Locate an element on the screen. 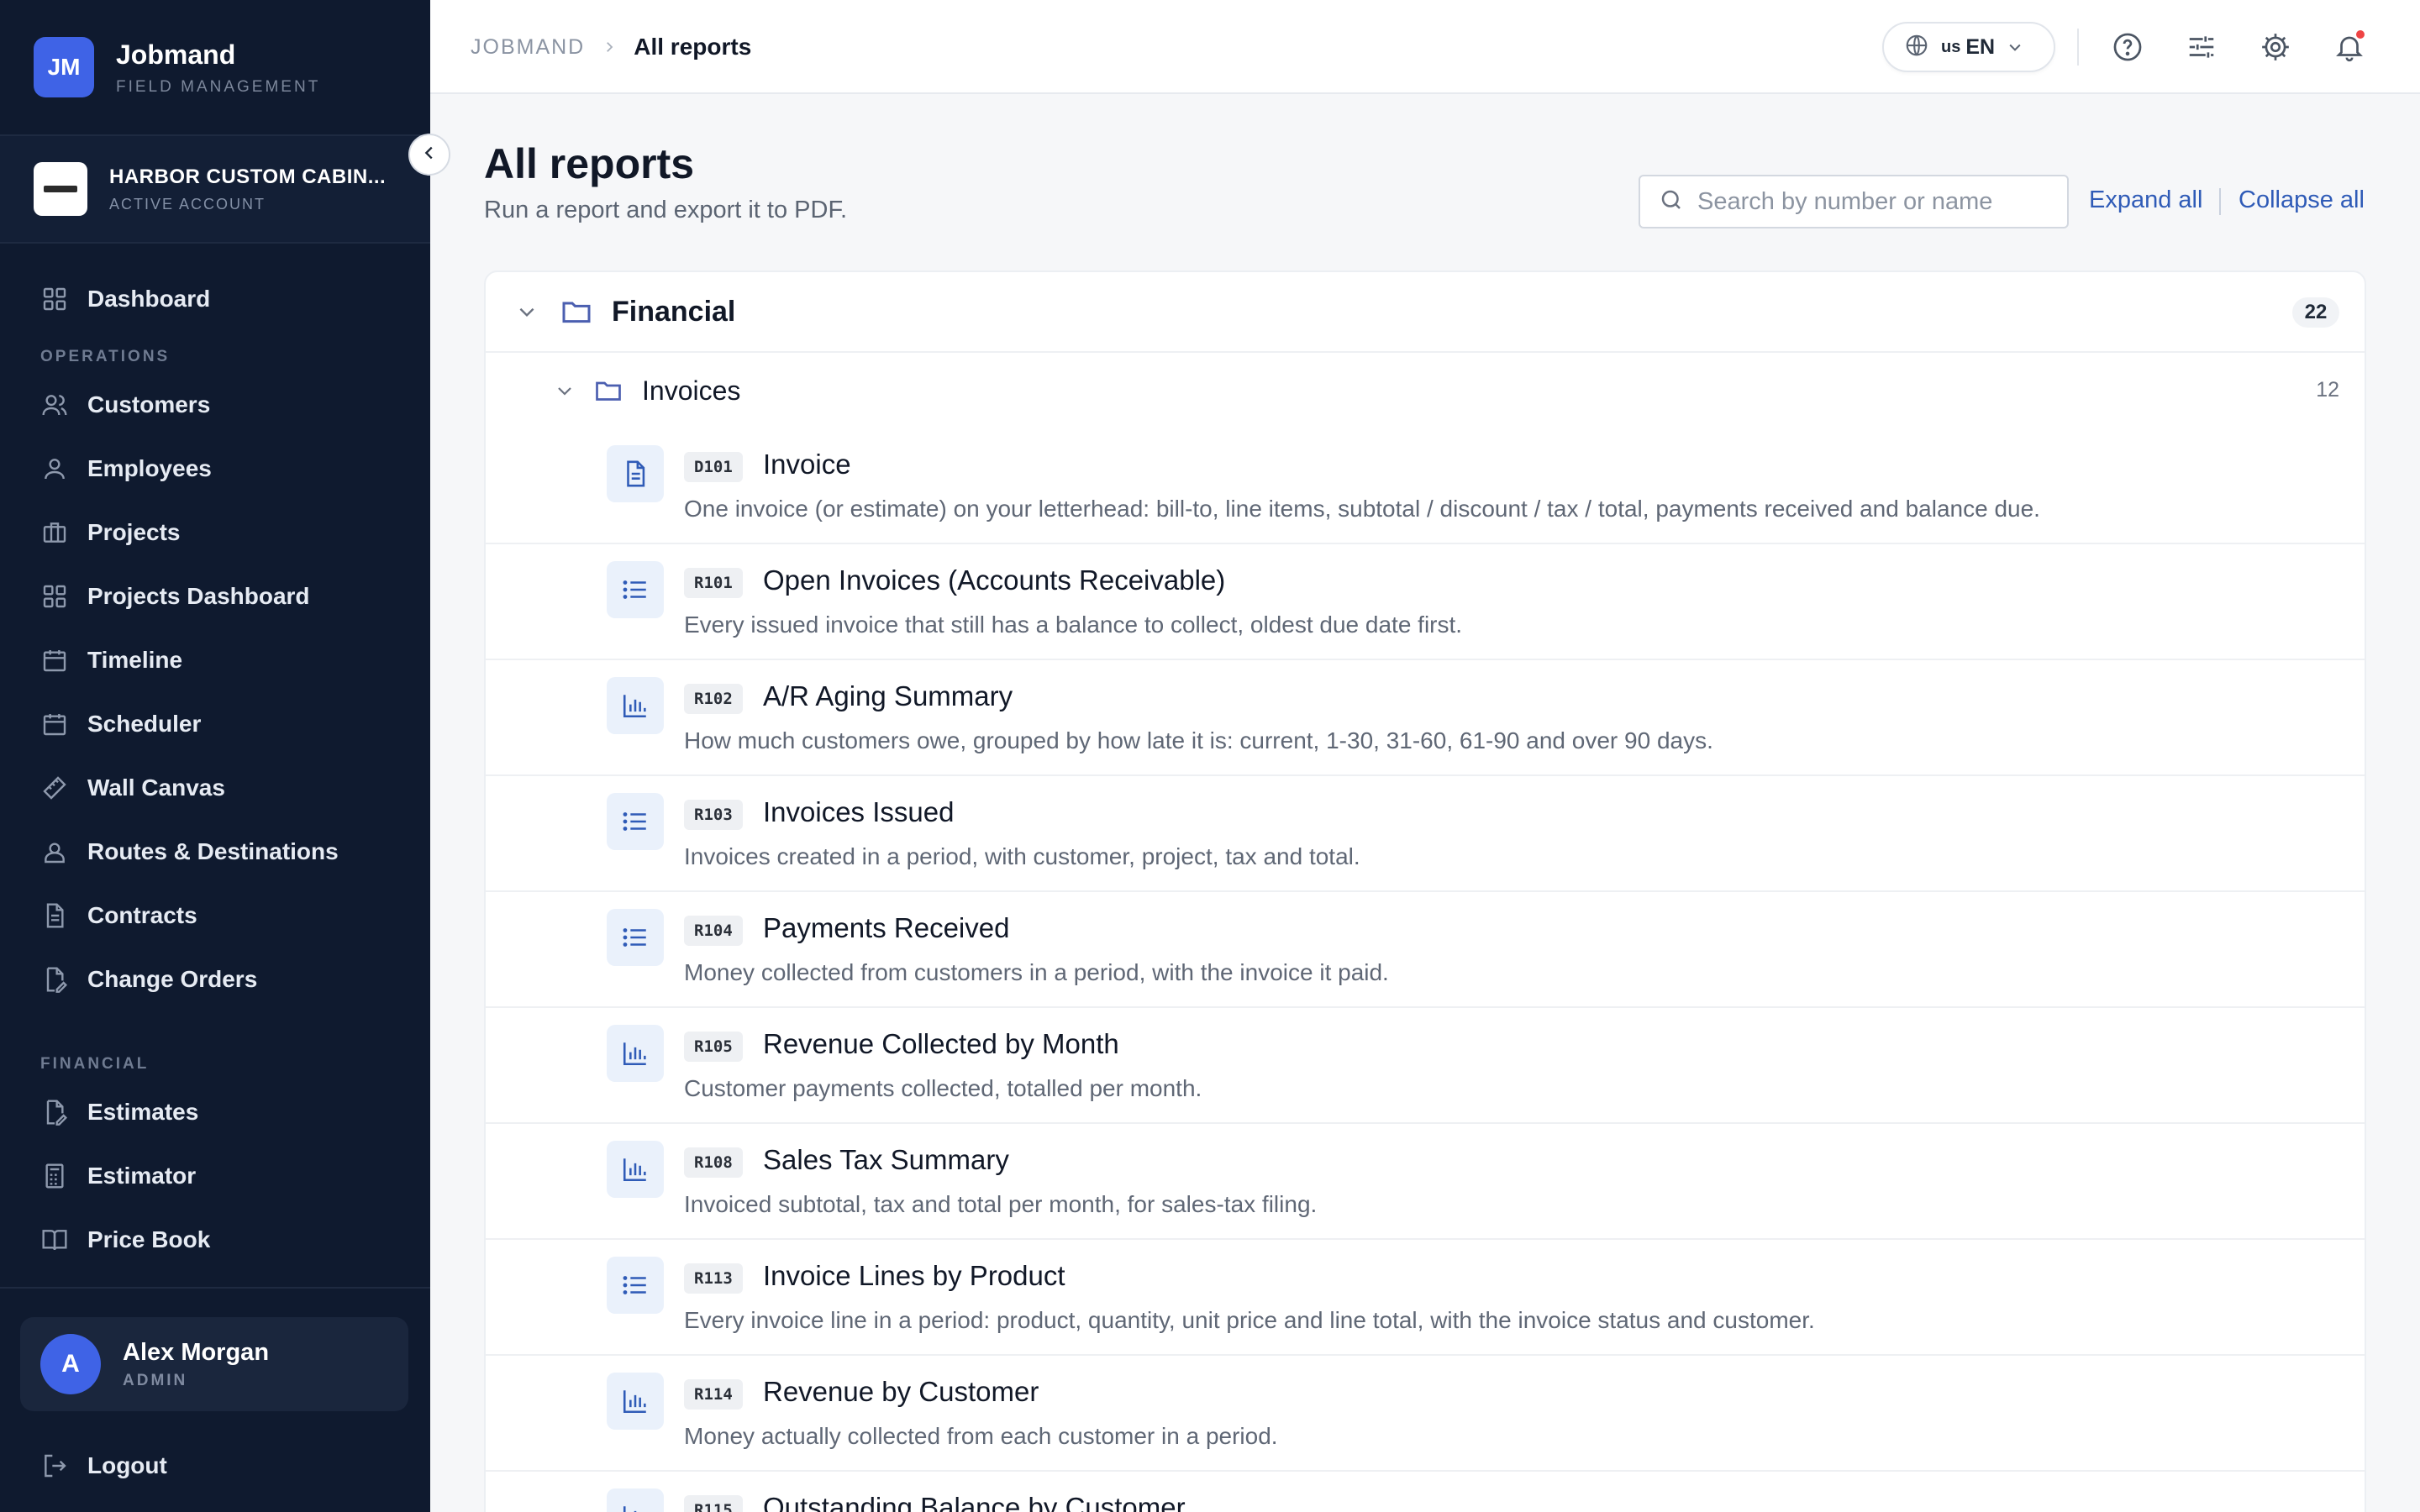 This screenshot has width=2420, height=1512. group-count: 22 is located at coordinates (2315, 312).